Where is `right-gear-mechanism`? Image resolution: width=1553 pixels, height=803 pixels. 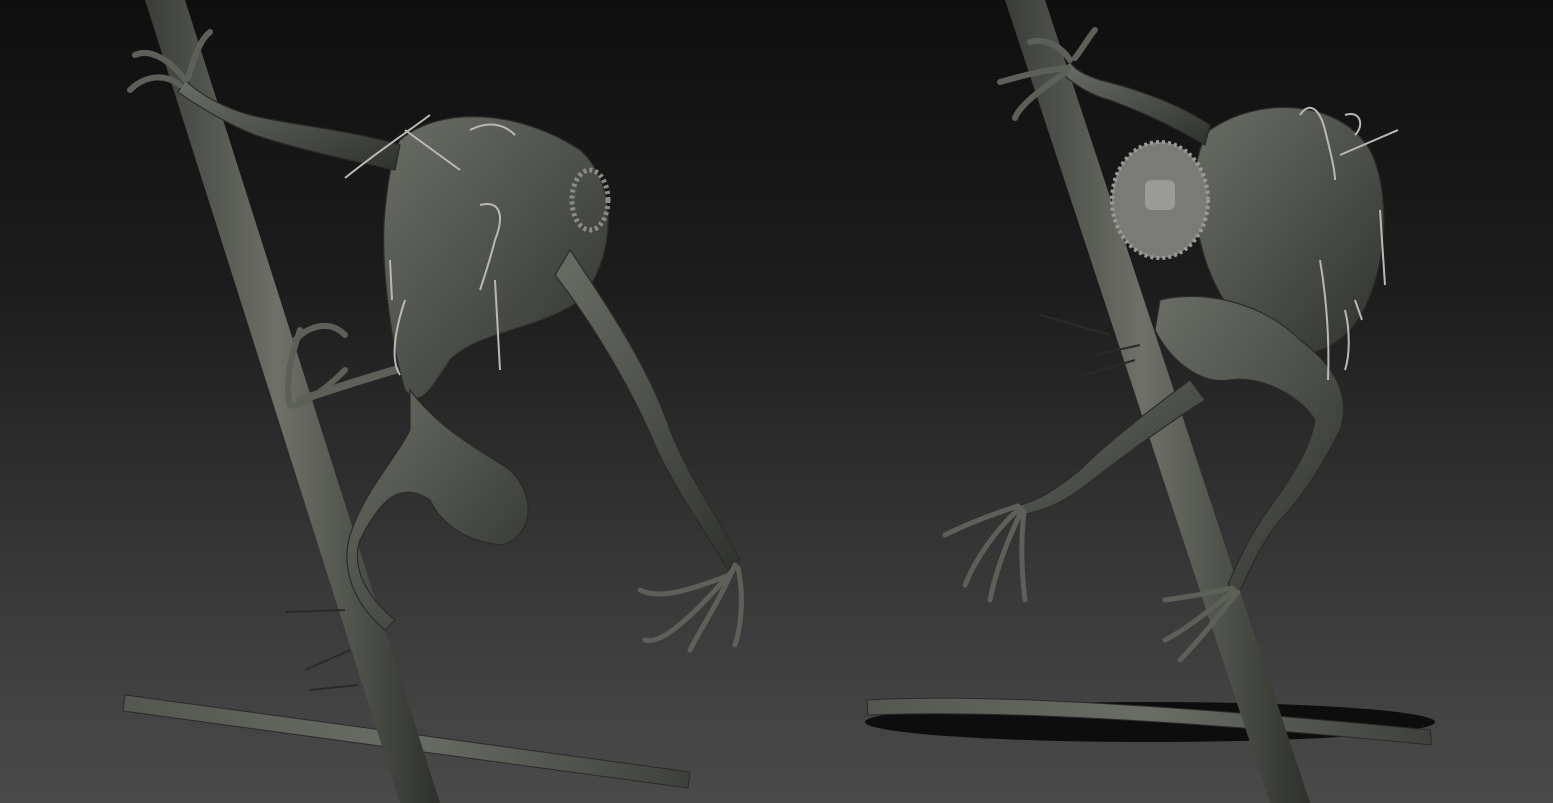 right-gear-mechanism is located at coordinates (1160, 200).